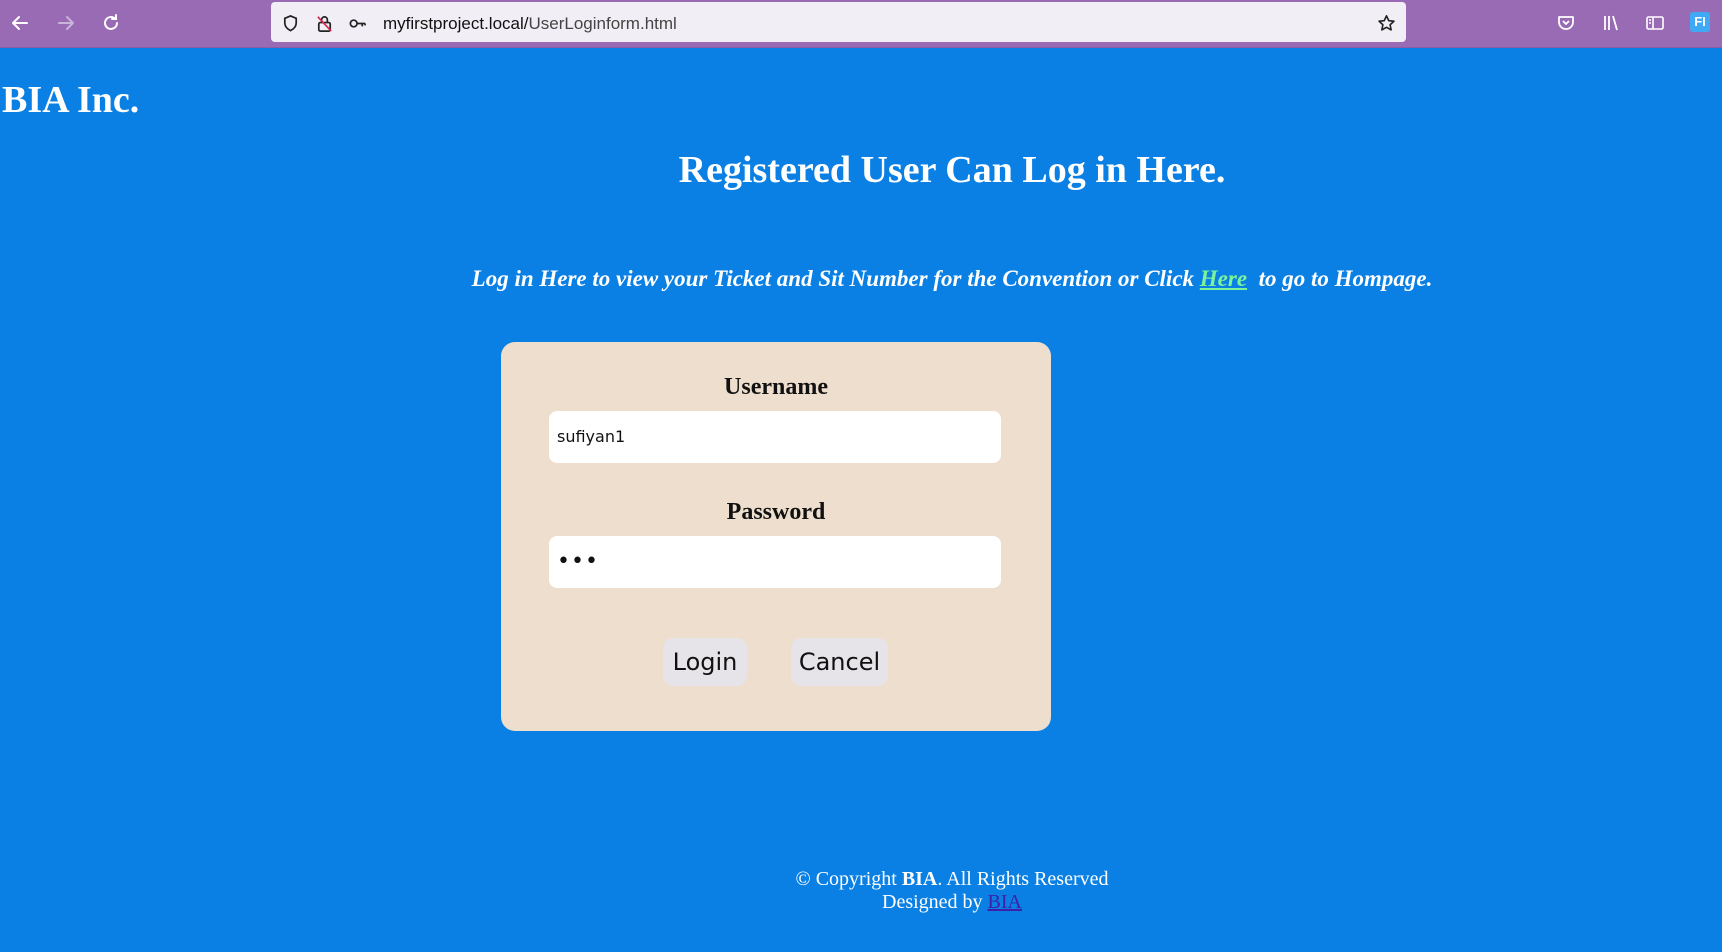 Image resolution: width=1722 pixels, height=952 pixels. What do you see at coordinates (1340, 278) in the screenshot?
I see `intro-text-after: to go to Hompage.` at bounding box center [1340, 278].